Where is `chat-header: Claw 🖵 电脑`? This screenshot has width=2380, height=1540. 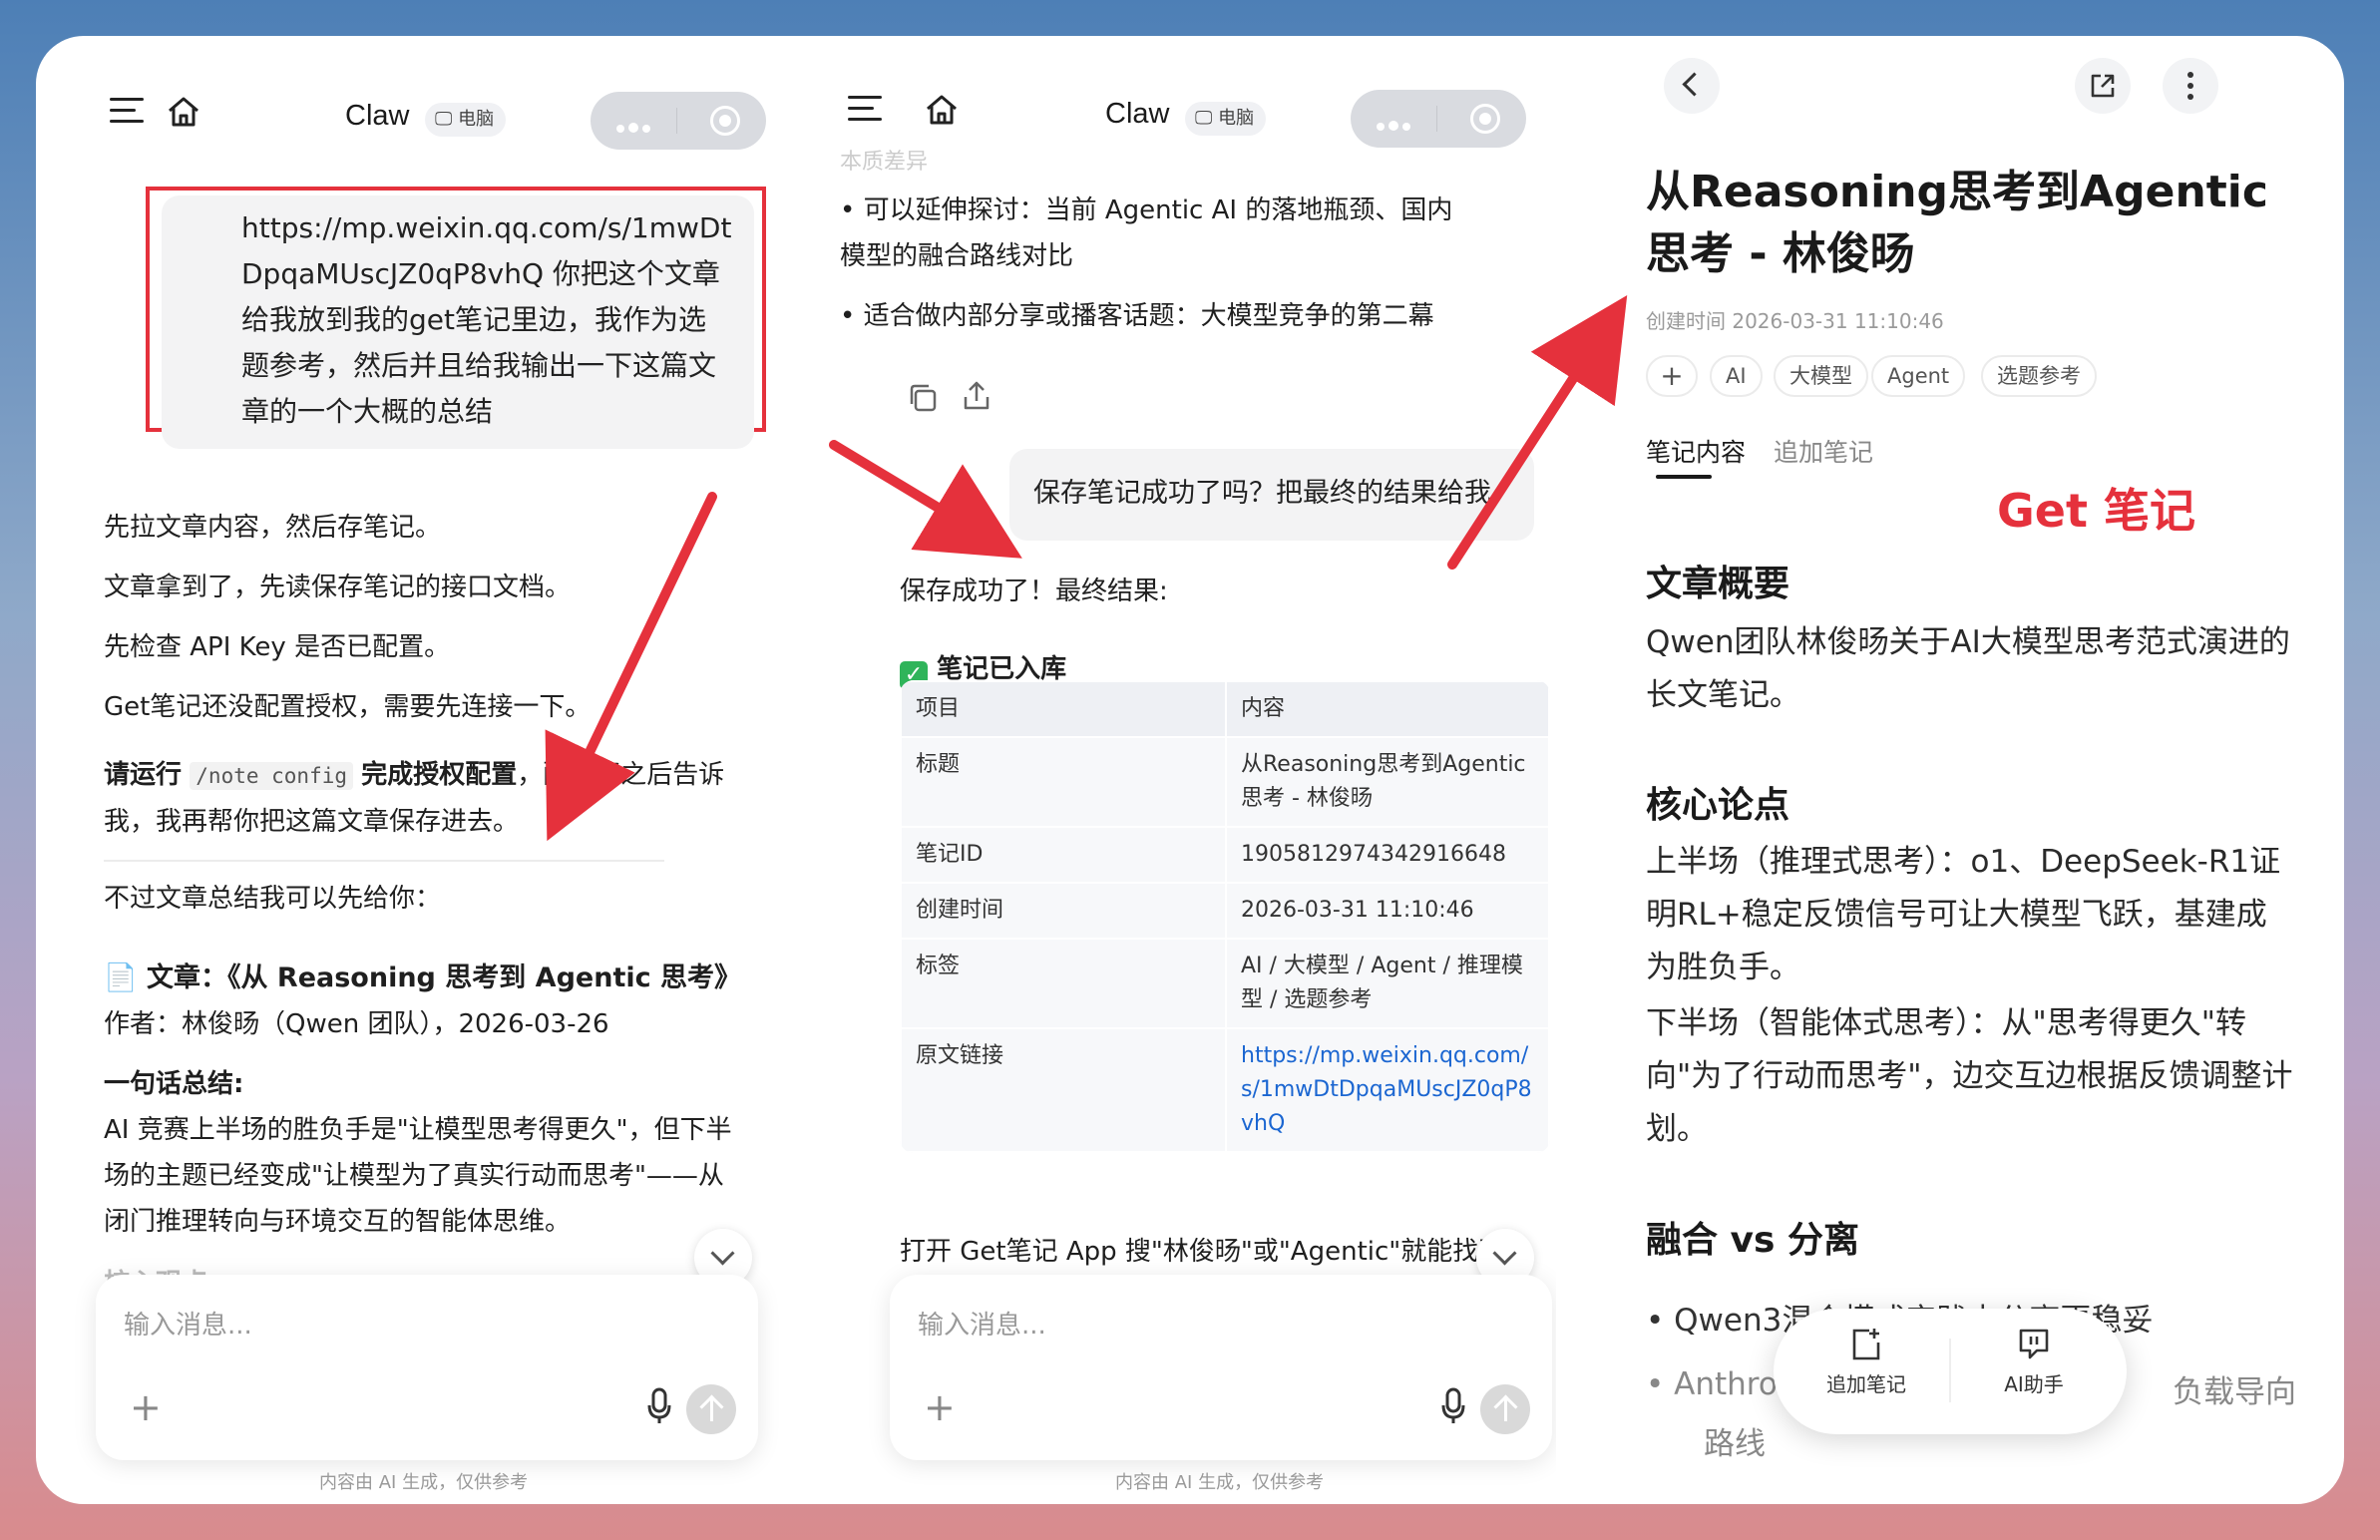
chat-header: Claw 🖵 电脑 is located at coordinates (415, 114).